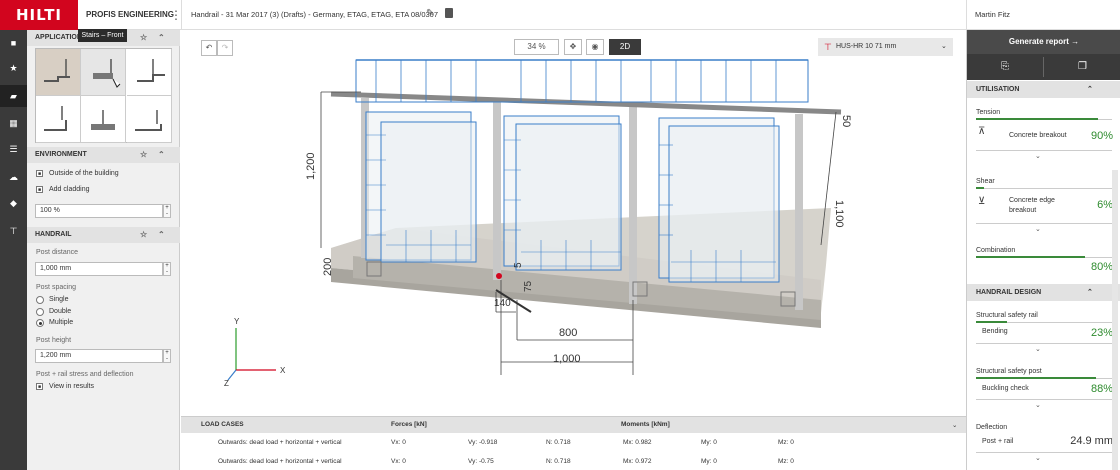  Describe the element at coordinates (1043, 89) in the screenshot. I see `utilisation-header: UTILISATION ⌃` at that location.